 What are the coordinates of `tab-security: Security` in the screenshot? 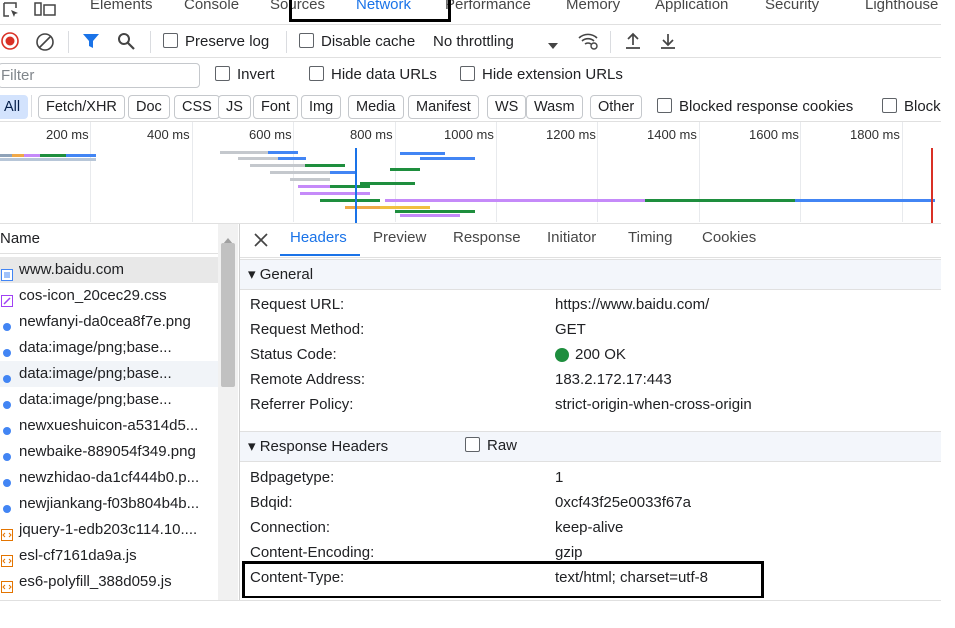 It's located at (792, 6).